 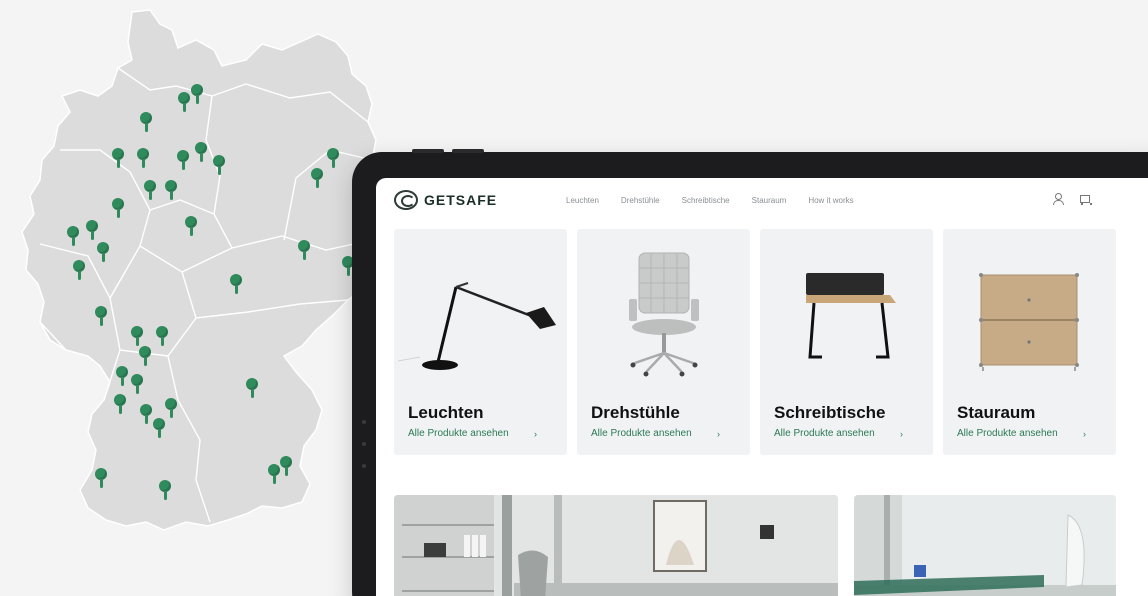 I want to click on category-title: Leuchten, so click(x=446, y=412).